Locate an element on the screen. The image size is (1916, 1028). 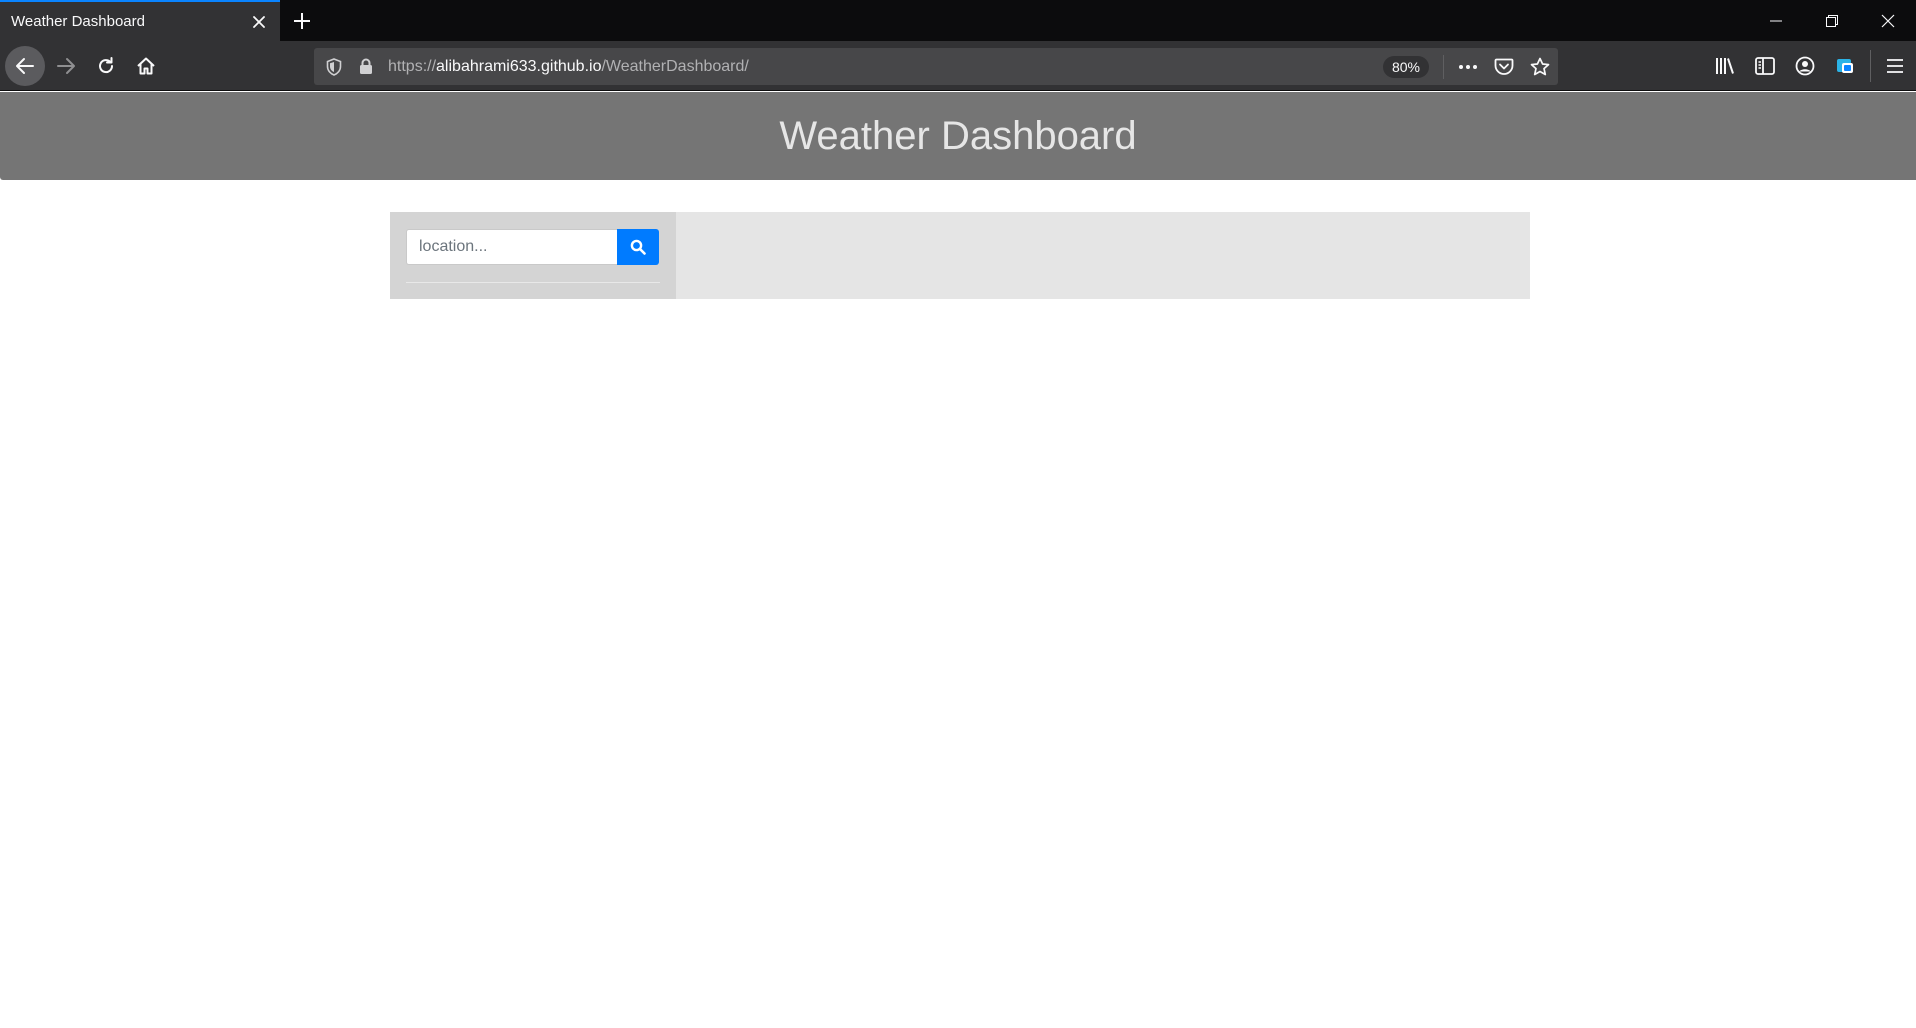
page-title: Weather Dashboard is located at coordinates (958, 135).